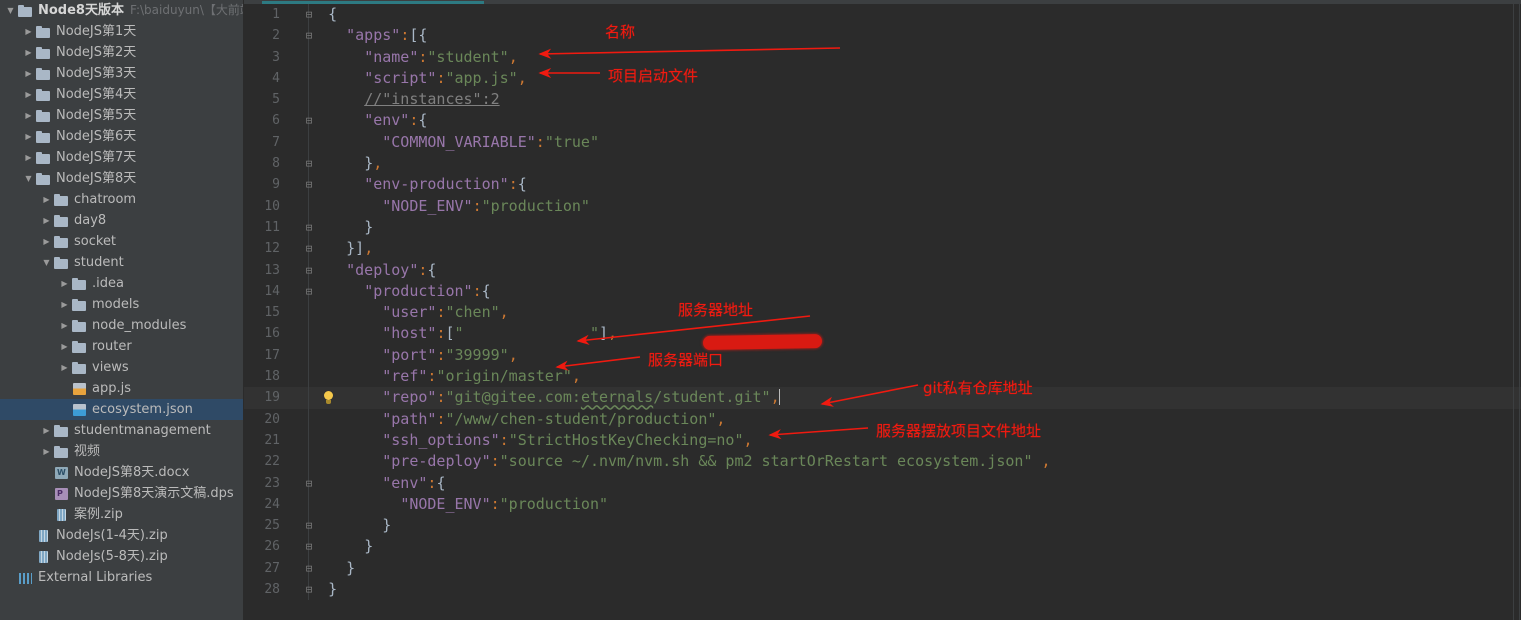  What do you see at coordinates (121, 73) in the screenshot?
I see `tree-item-NodeJS第3天: NodeJS第3天` at bounding box center [121, 73].